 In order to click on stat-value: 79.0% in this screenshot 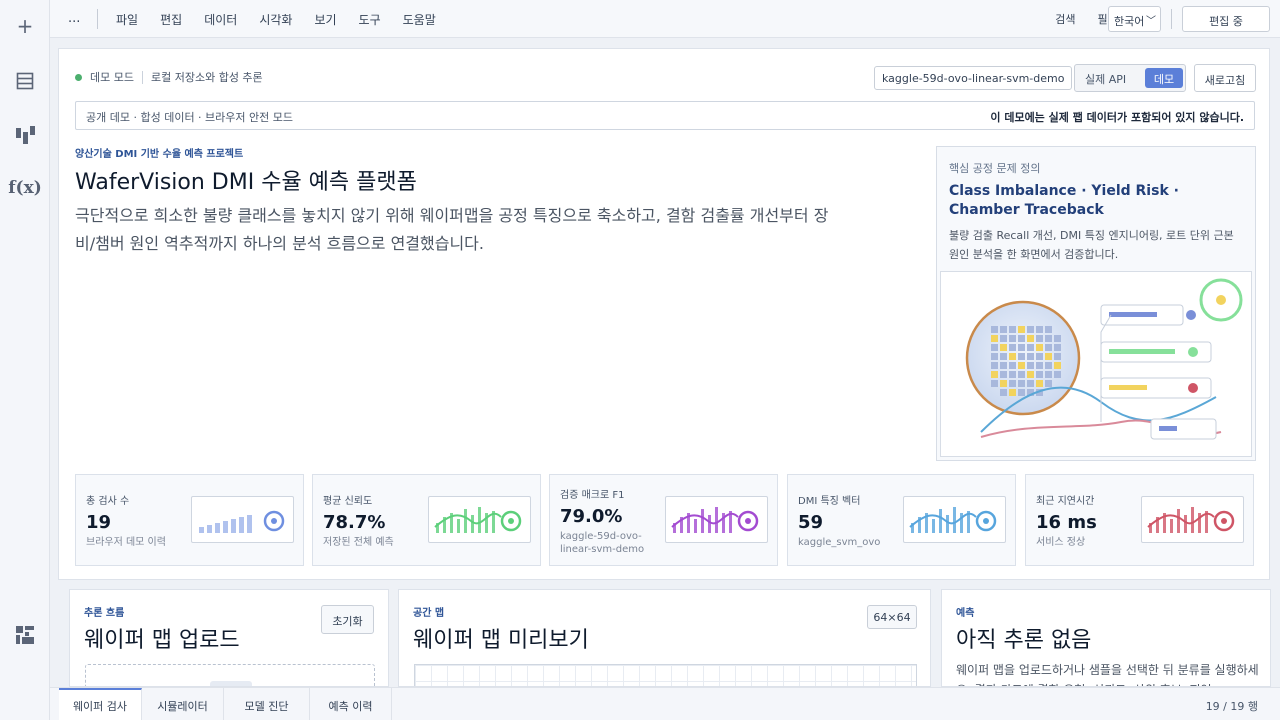, I will do `click(591, 516)`.